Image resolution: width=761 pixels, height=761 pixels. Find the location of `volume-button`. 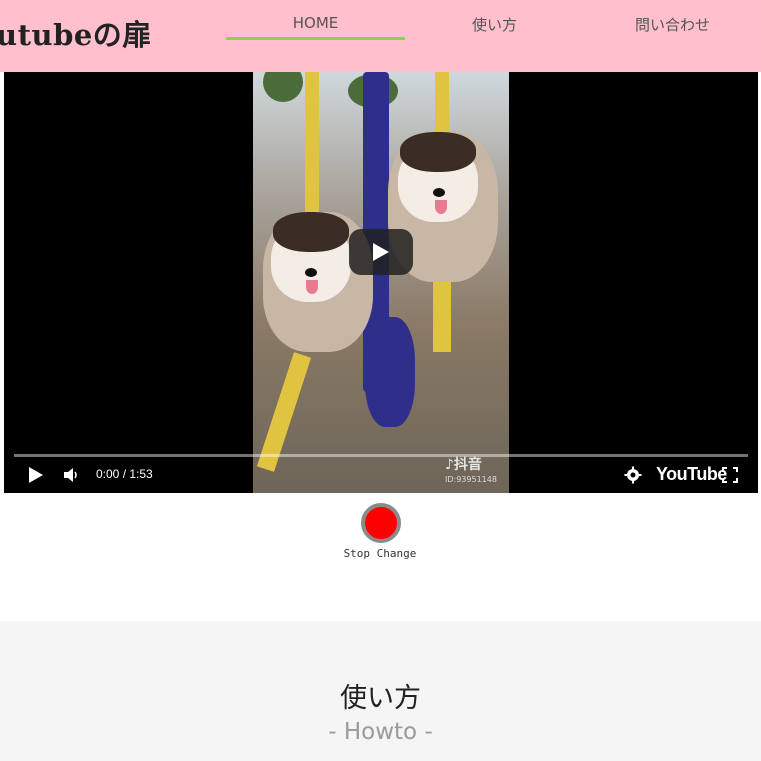

volume-button is located at coordinates (72, 477).